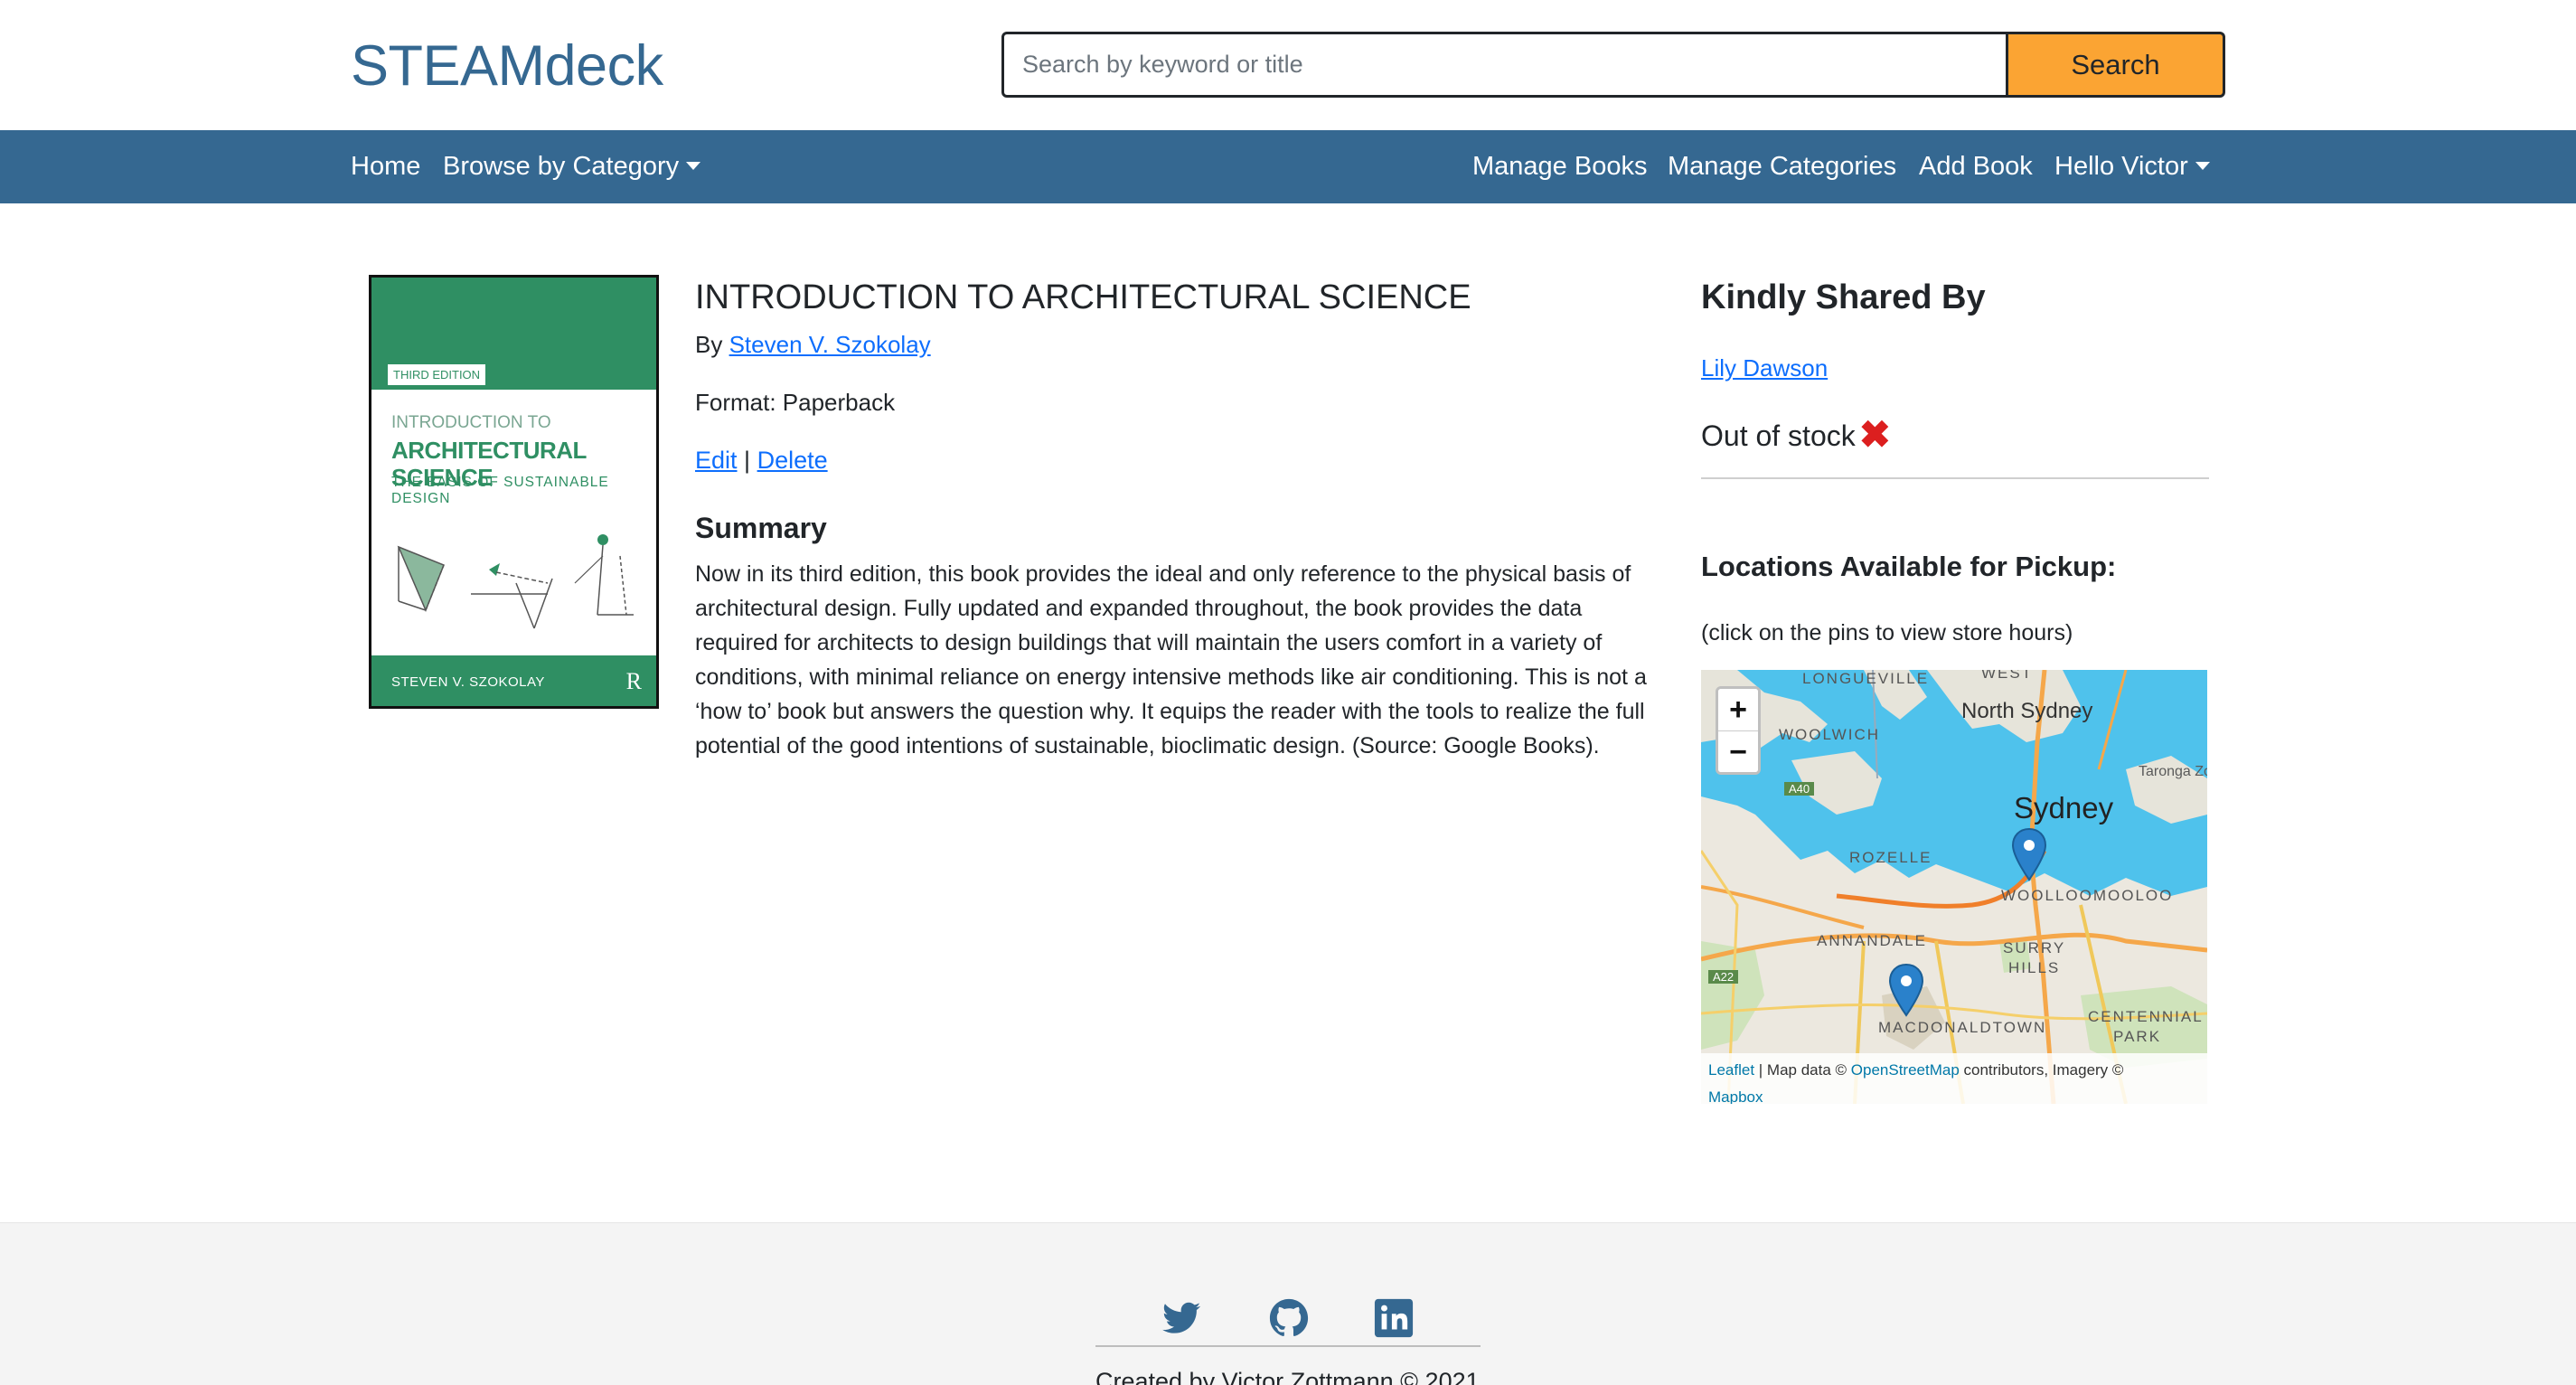  I want to click on map-label-centennial: CENTENNIAL, so click(2146, 1016).